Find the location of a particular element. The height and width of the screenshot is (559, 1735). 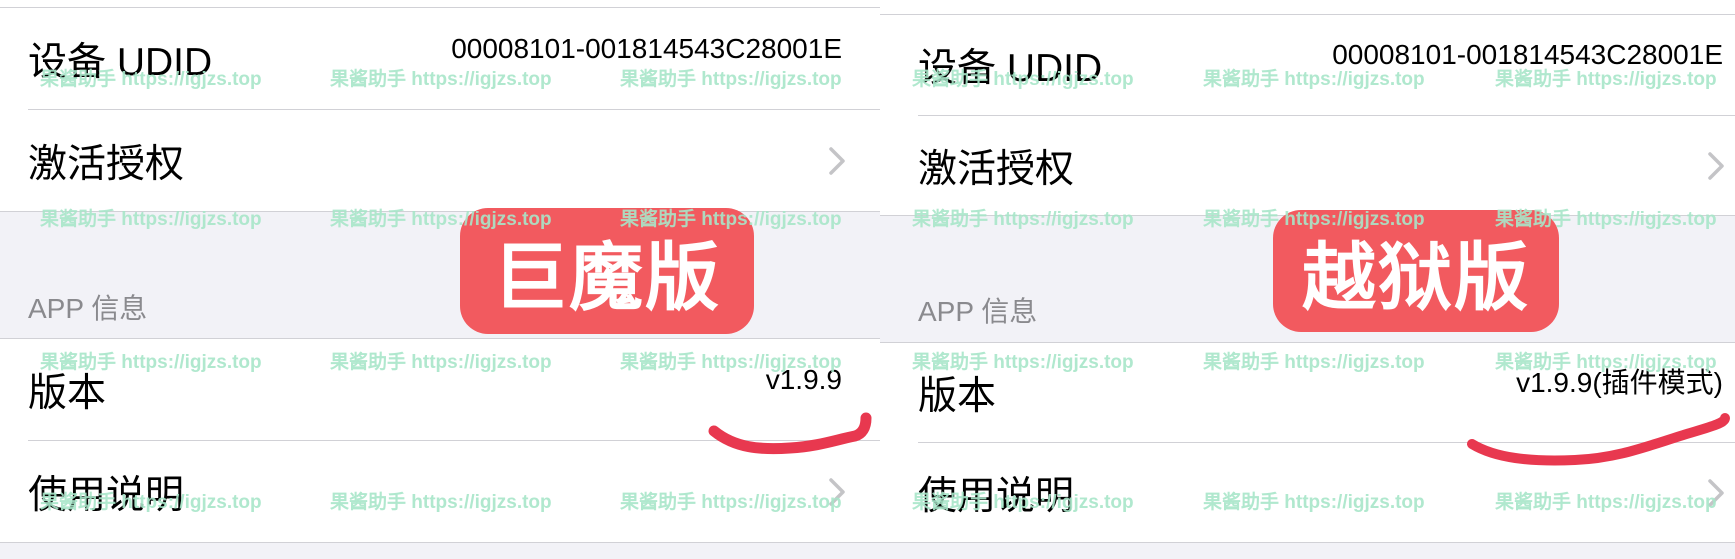

version-value: v1.9.9 is located at coordinates (803, 379).